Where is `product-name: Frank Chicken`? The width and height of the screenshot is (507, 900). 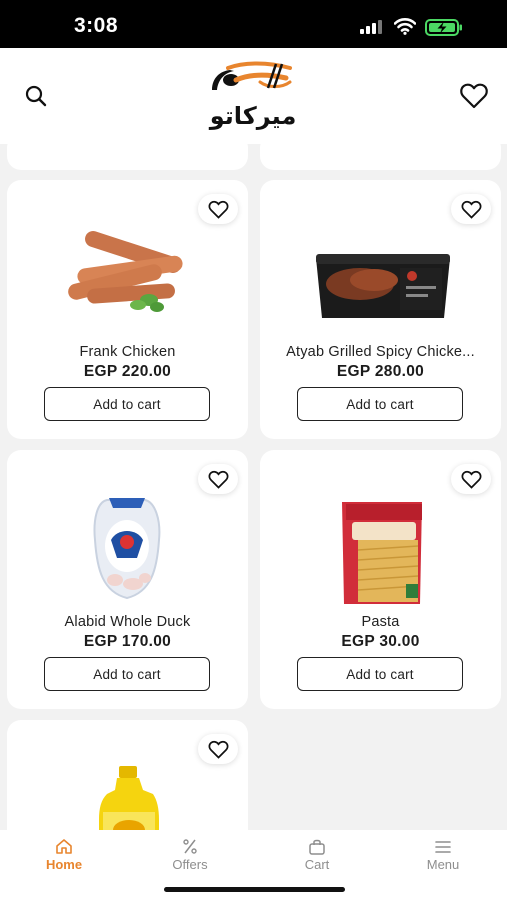
product-name: Frank Chicken is located at coordinates (127, 352).